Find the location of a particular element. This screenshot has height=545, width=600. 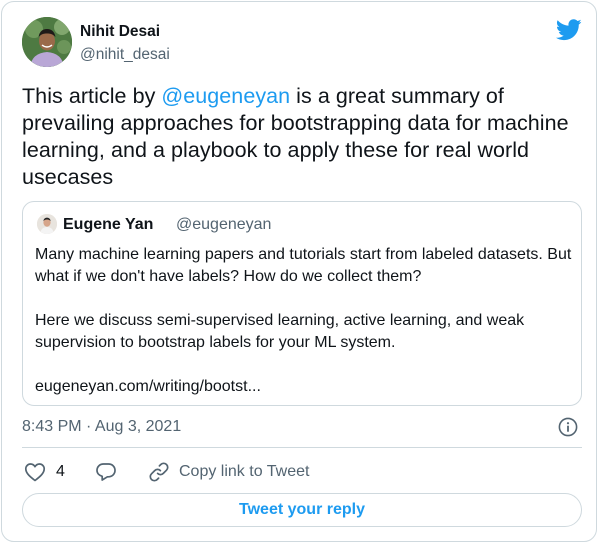

copy-link-label: Copy link to Tweet is located at coordinates (244, 471).